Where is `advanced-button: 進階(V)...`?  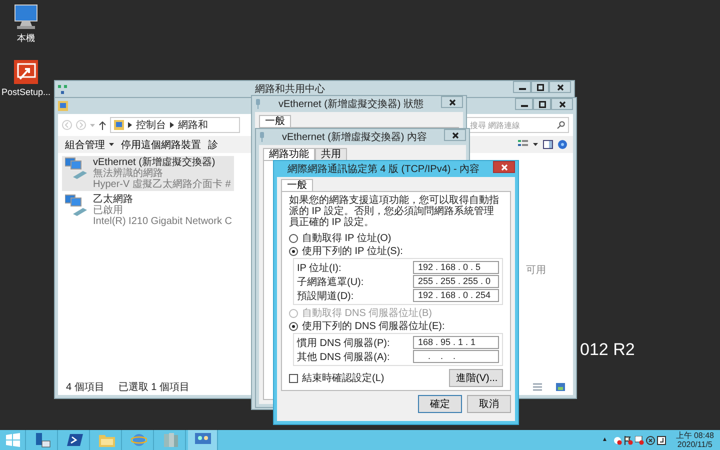
advanced-button: 進階(V)... is located at coordinates (476, 378).